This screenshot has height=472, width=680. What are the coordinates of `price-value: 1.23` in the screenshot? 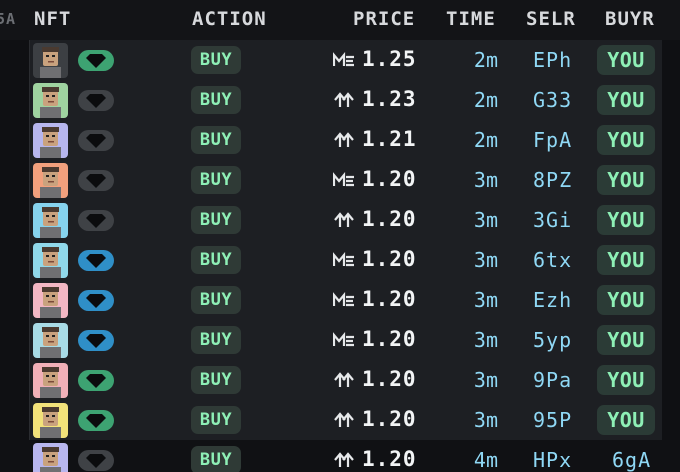 It's located at (389, 99).